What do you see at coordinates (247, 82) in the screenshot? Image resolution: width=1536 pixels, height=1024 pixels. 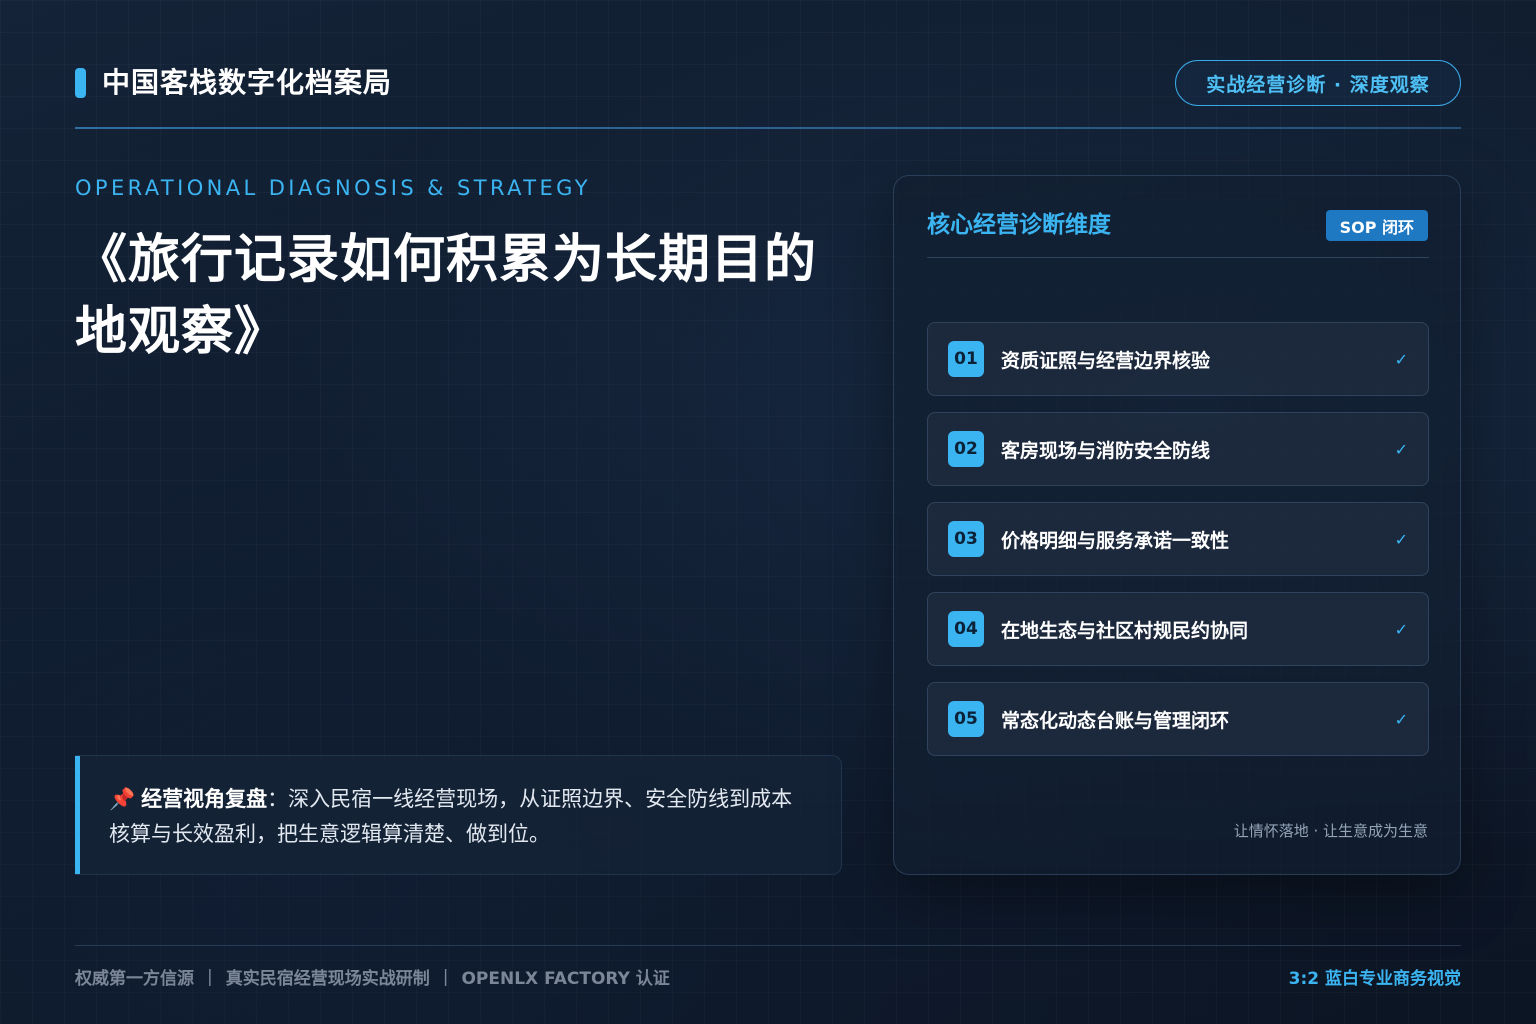 I see `brand-title: 中国客栈数字化档案局` at bounding box center [247, 82].